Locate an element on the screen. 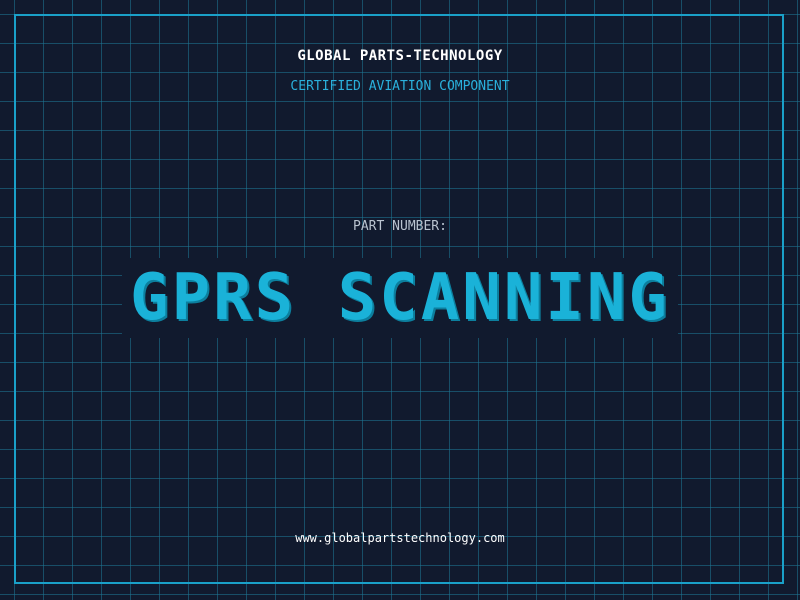 This screenshot has height=600, width=800. part-number-value: GPRS SCANNING is located at coordinates (400, 298).